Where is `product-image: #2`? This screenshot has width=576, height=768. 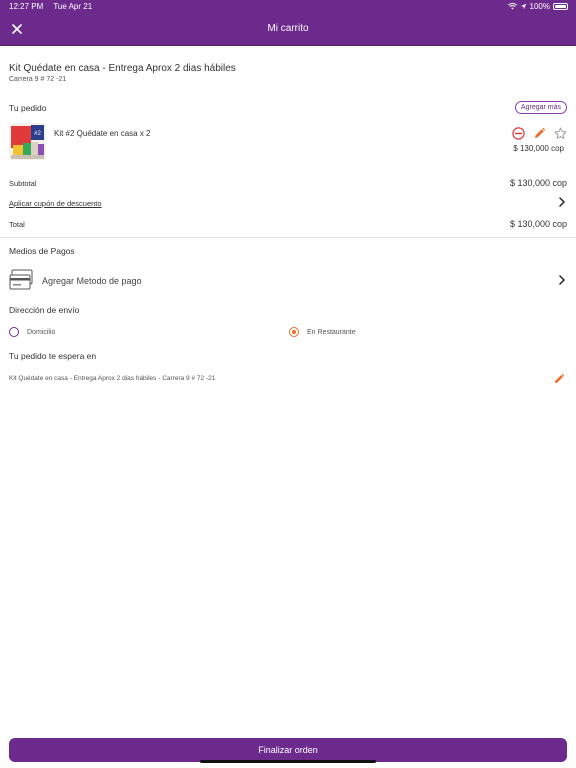
product-image: #2 is located at coordinates (27, 141).